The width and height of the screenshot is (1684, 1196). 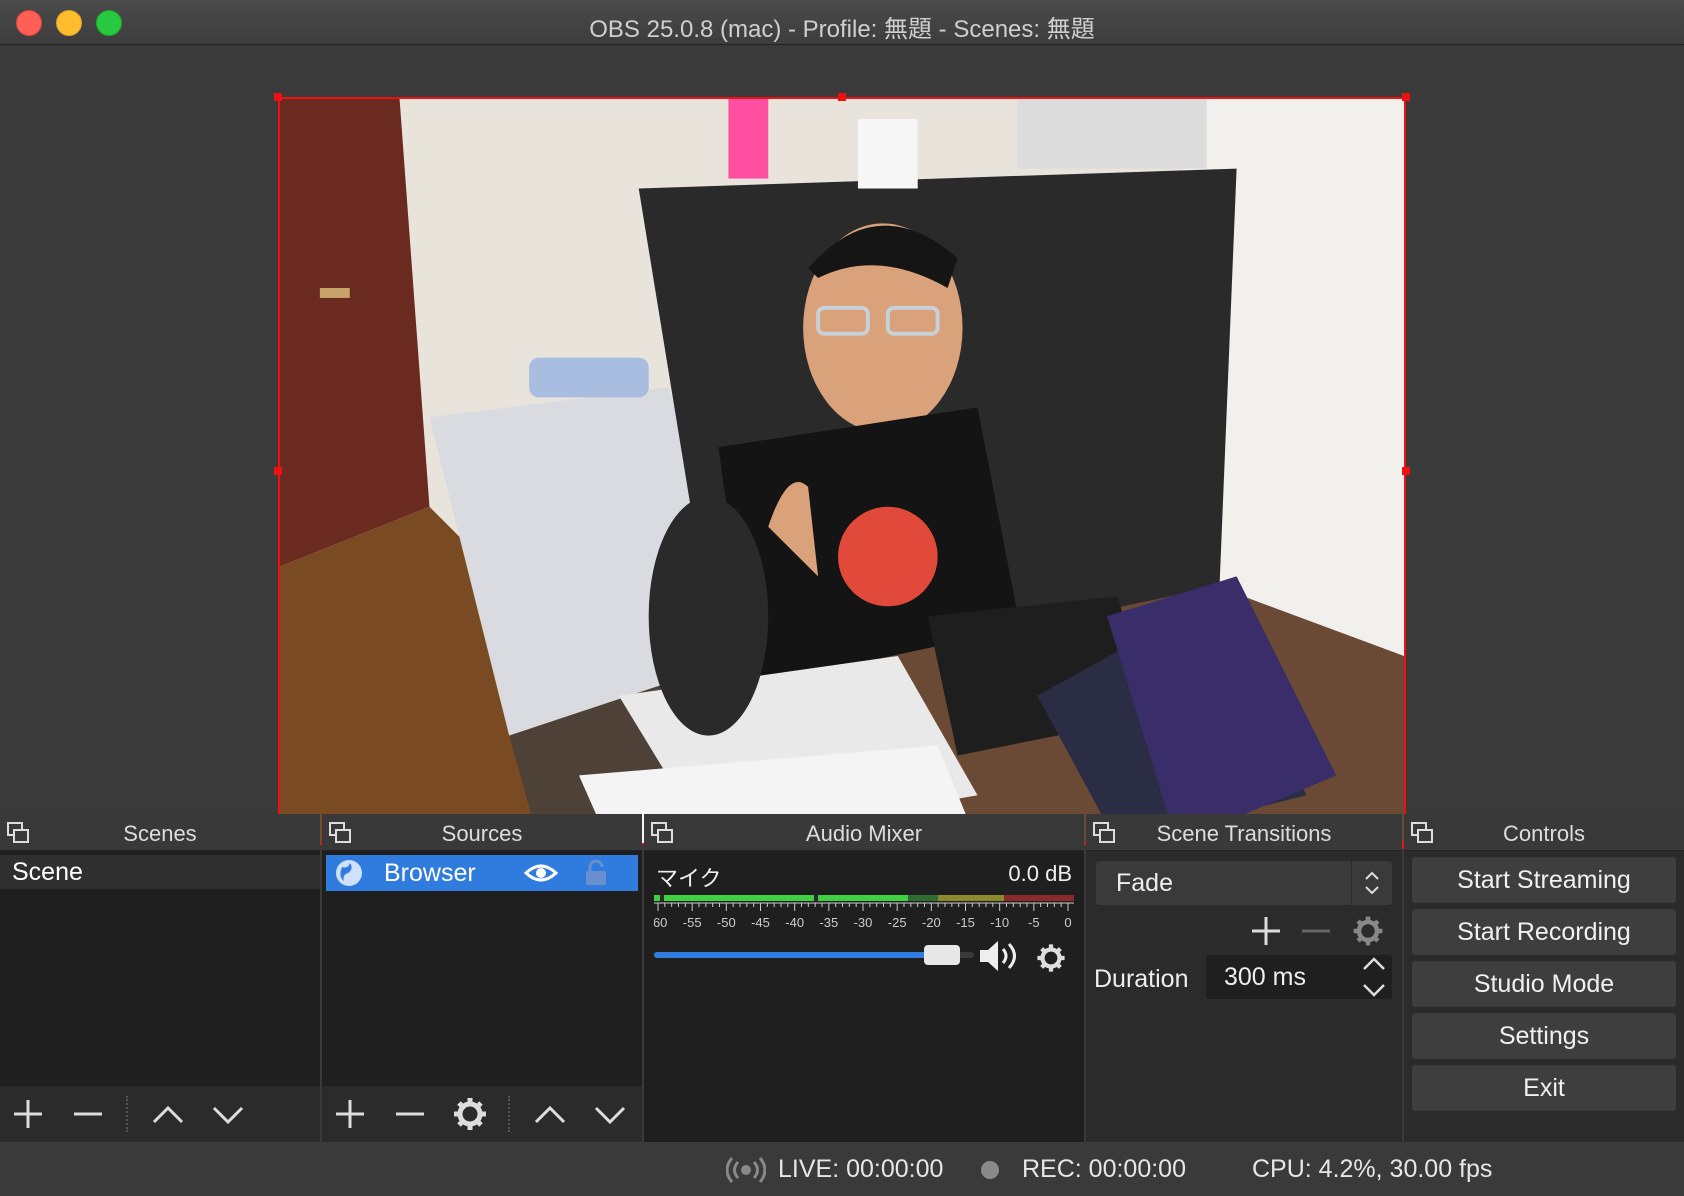 I want to click on transition-select: Fade, so click(x=1244, y=883).